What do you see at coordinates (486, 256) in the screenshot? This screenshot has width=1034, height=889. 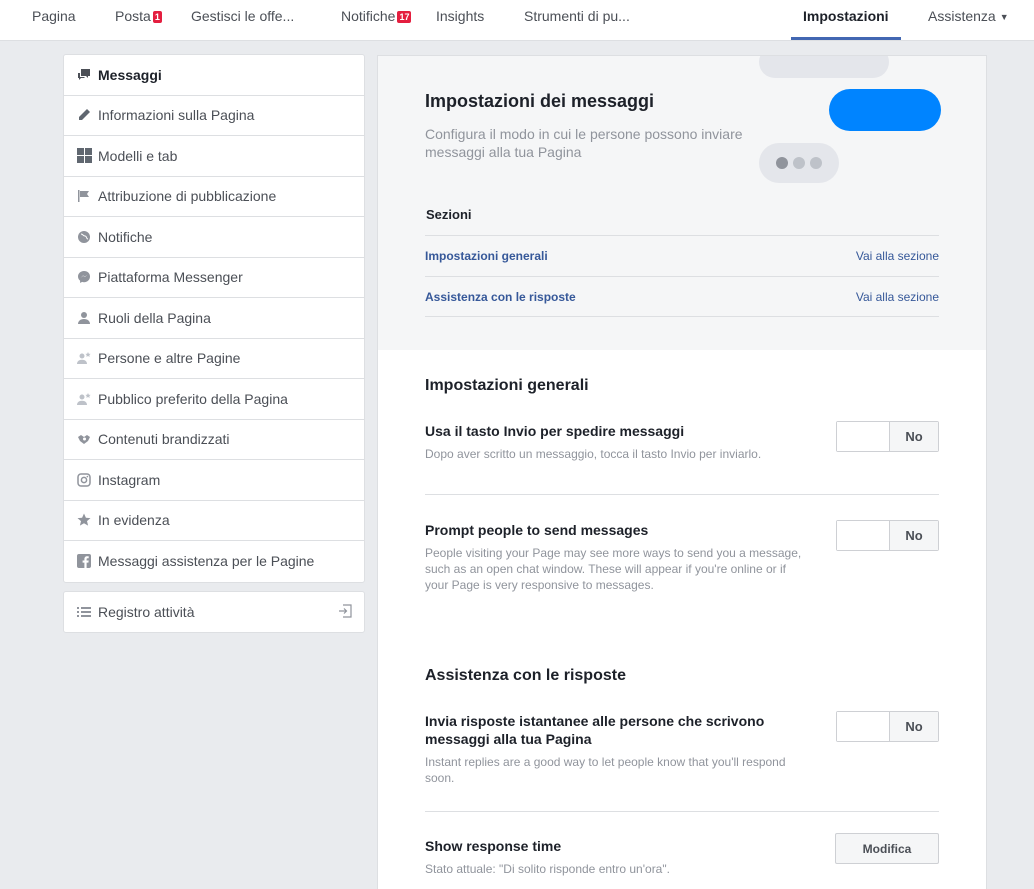 I see `section-name: Impostazioni generali` at bounding box center [486, 256].